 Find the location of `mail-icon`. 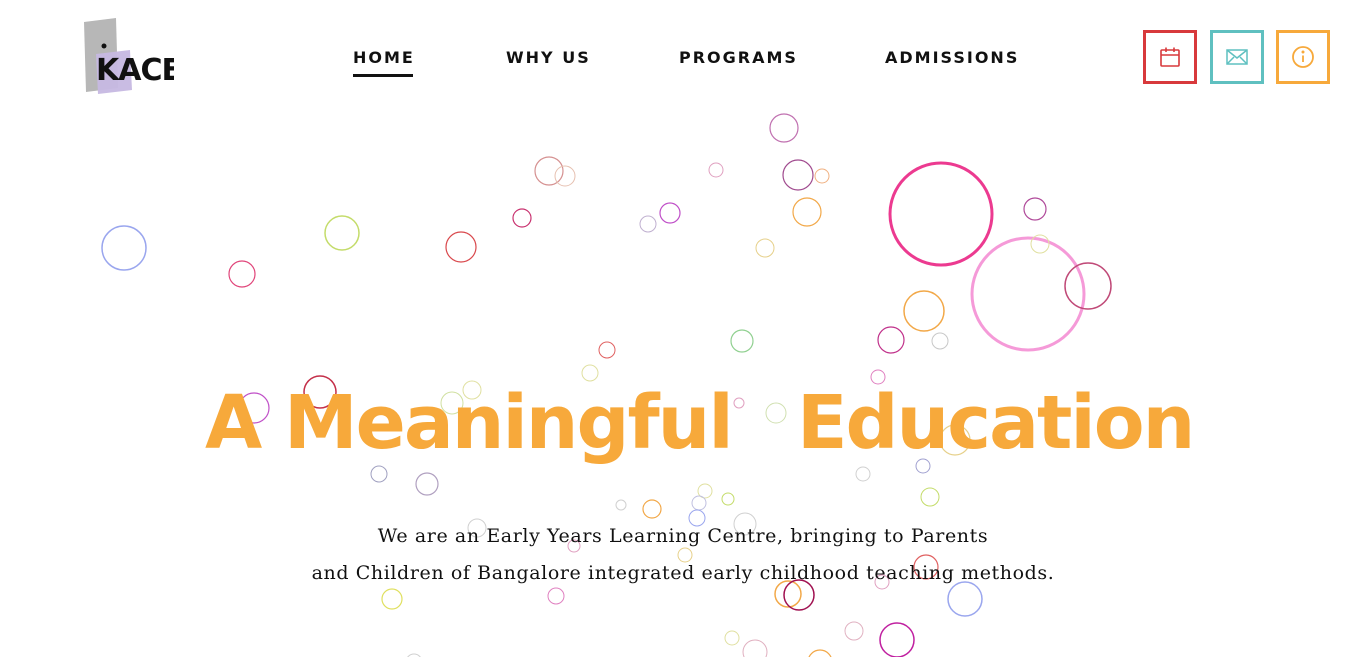

mail-icon is located at coordinates (1237, 57).